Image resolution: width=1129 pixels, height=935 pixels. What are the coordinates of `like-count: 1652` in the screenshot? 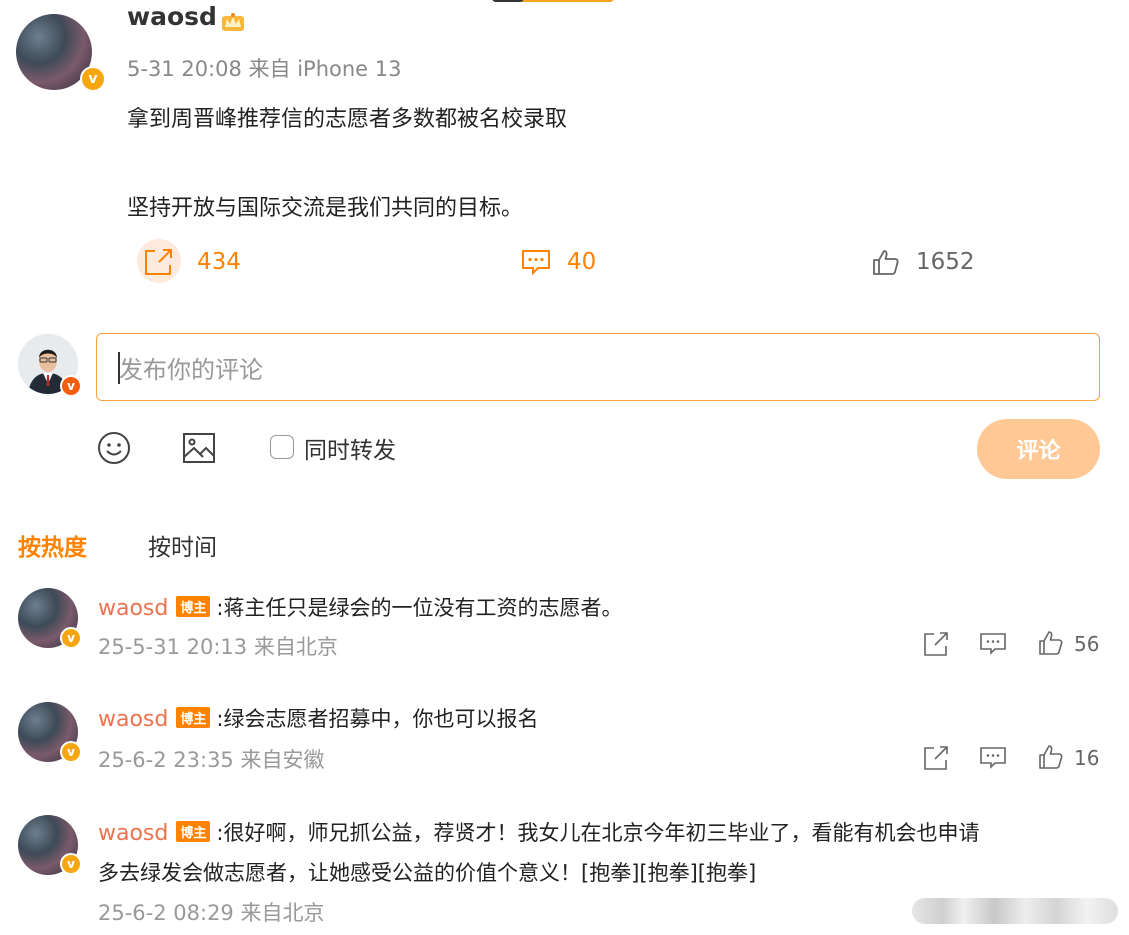 It's located at (945, 262).